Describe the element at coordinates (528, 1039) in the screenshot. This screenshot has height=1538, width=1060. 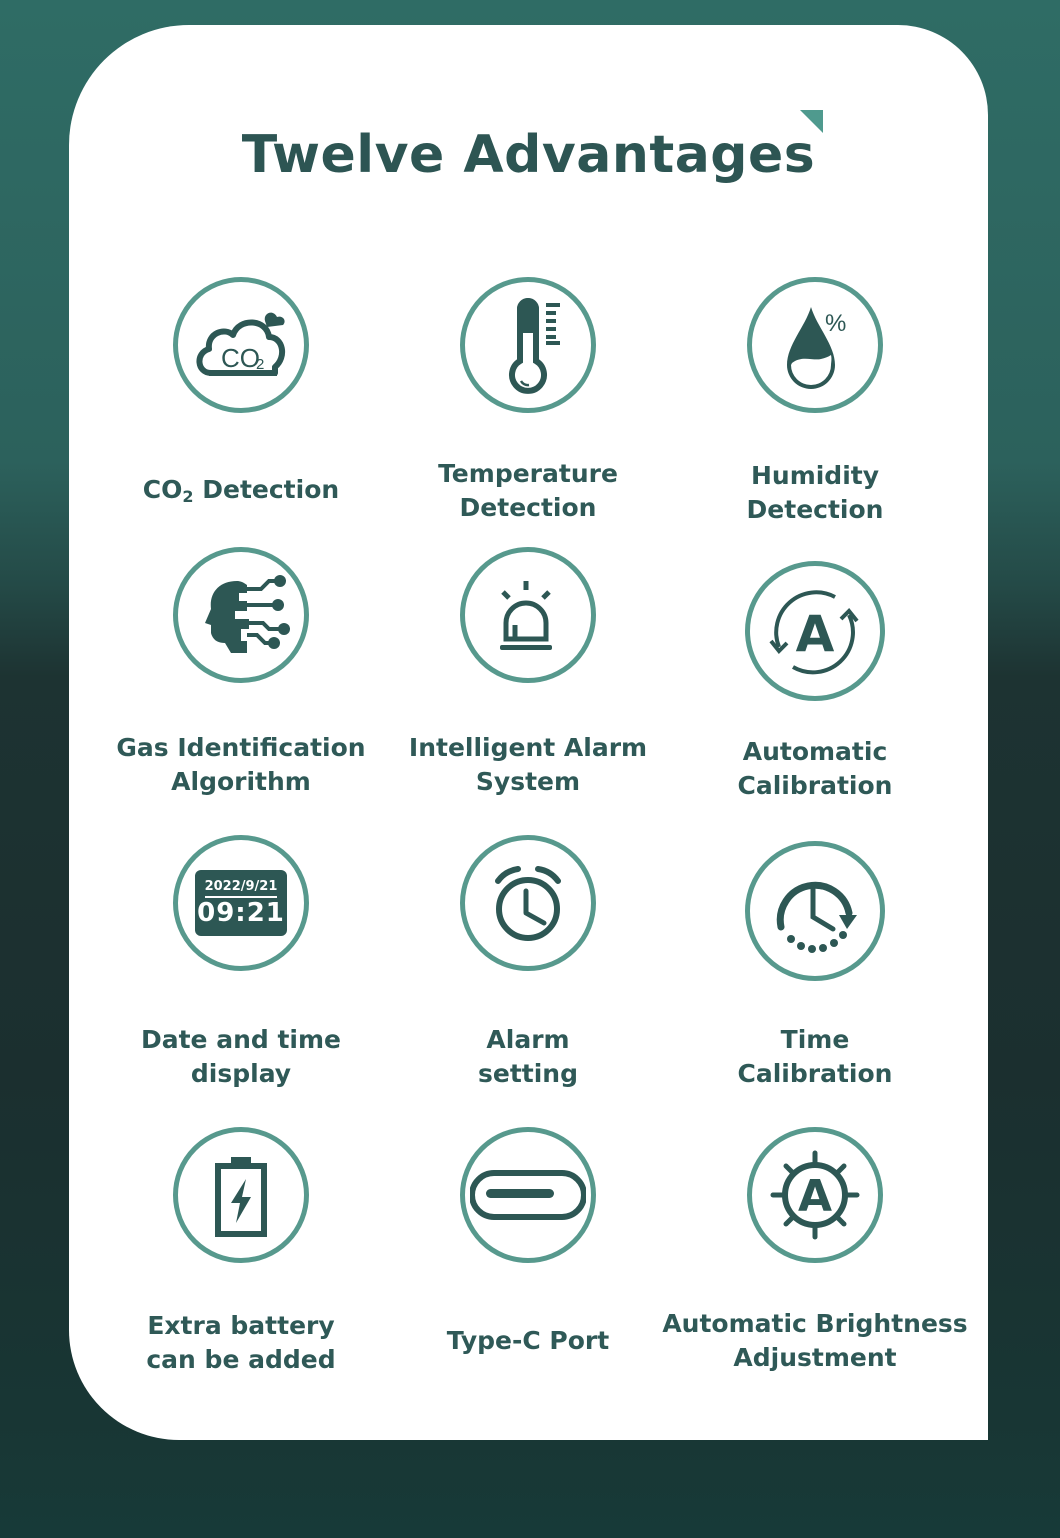
I see `label-line-1: Alarm` at that location.